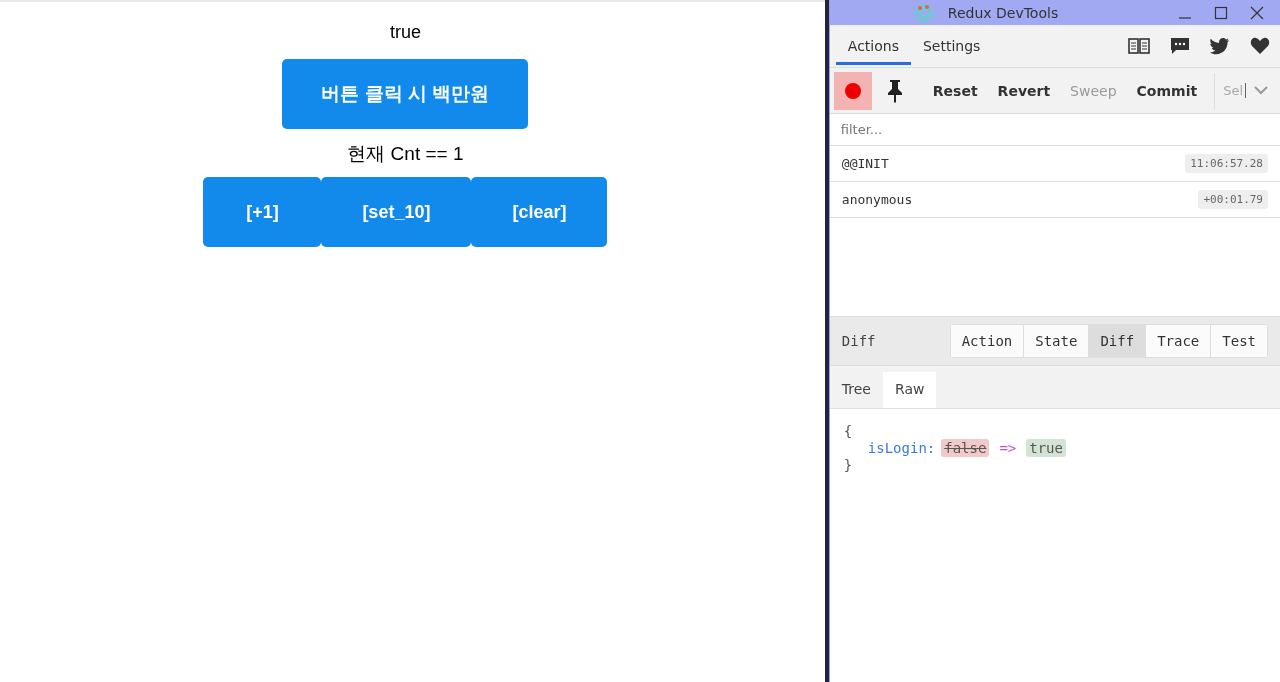  I want to click on close-icon, so click(1257, 12).